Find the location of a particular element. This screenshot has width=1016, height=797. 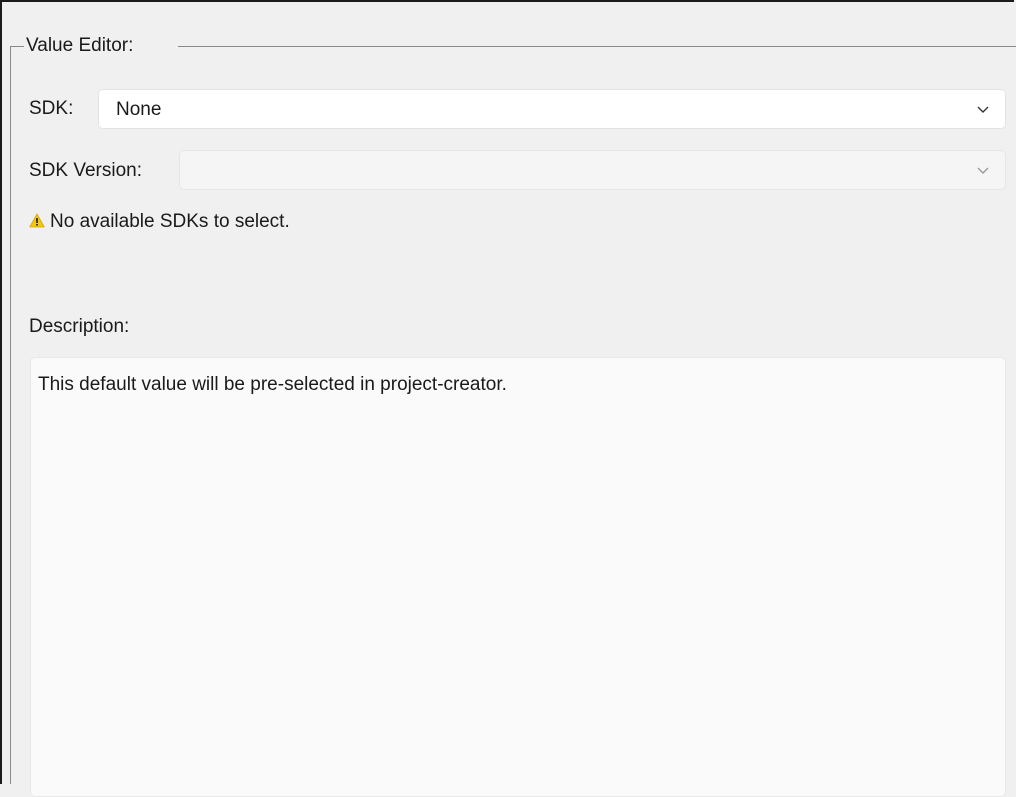

sdk-selected-value: None is located at coordinates (139, 109).